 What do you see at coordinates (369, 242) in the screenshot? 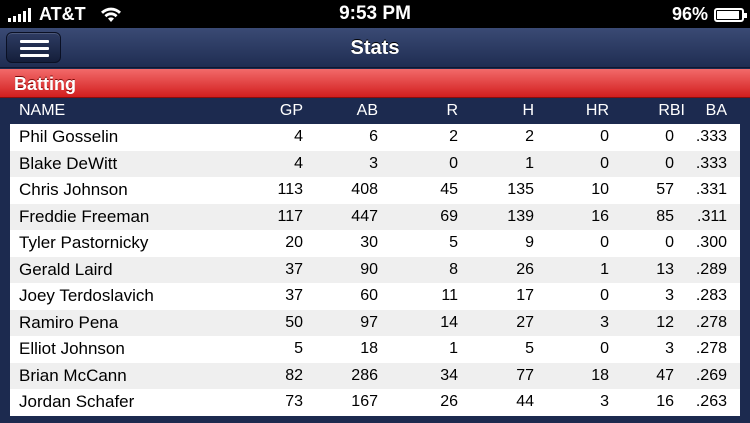
I see `ab-value: 30` at bounding box center [369, 242].